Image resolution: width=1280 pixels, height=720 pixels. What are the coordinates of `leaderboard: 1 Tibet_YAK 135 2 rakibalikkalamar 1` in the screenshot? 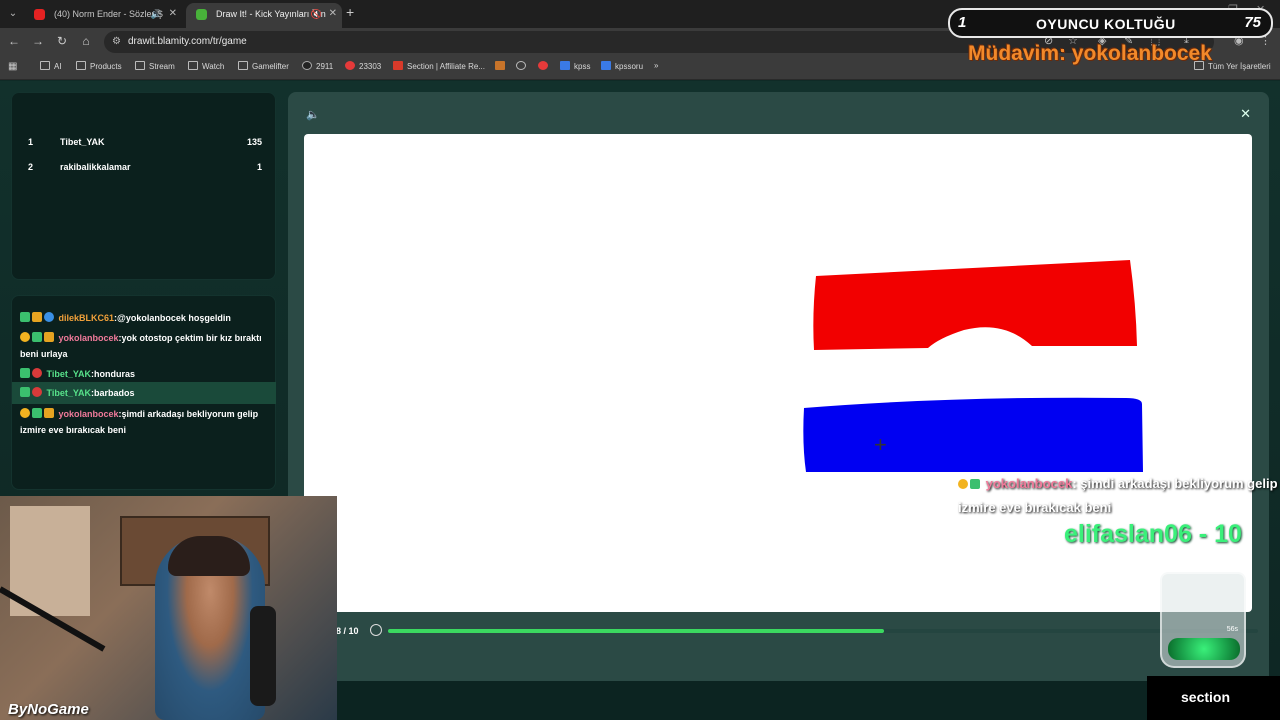 It's located at (143, 186).